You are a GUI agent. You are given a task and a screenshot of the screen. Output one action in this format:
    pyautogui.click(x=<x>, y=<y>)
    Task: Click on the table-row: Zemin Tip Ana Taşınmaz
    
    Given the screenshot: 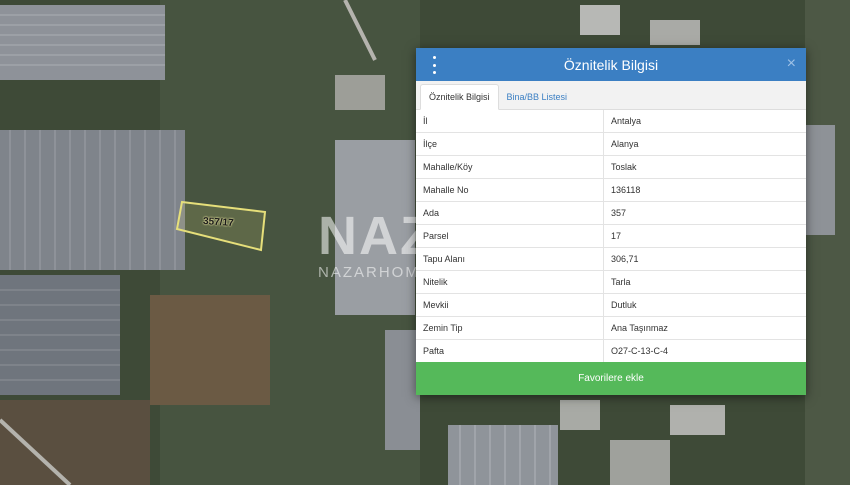 What is the action you would take?
    pyautogui.click(x=611, y=328)
    